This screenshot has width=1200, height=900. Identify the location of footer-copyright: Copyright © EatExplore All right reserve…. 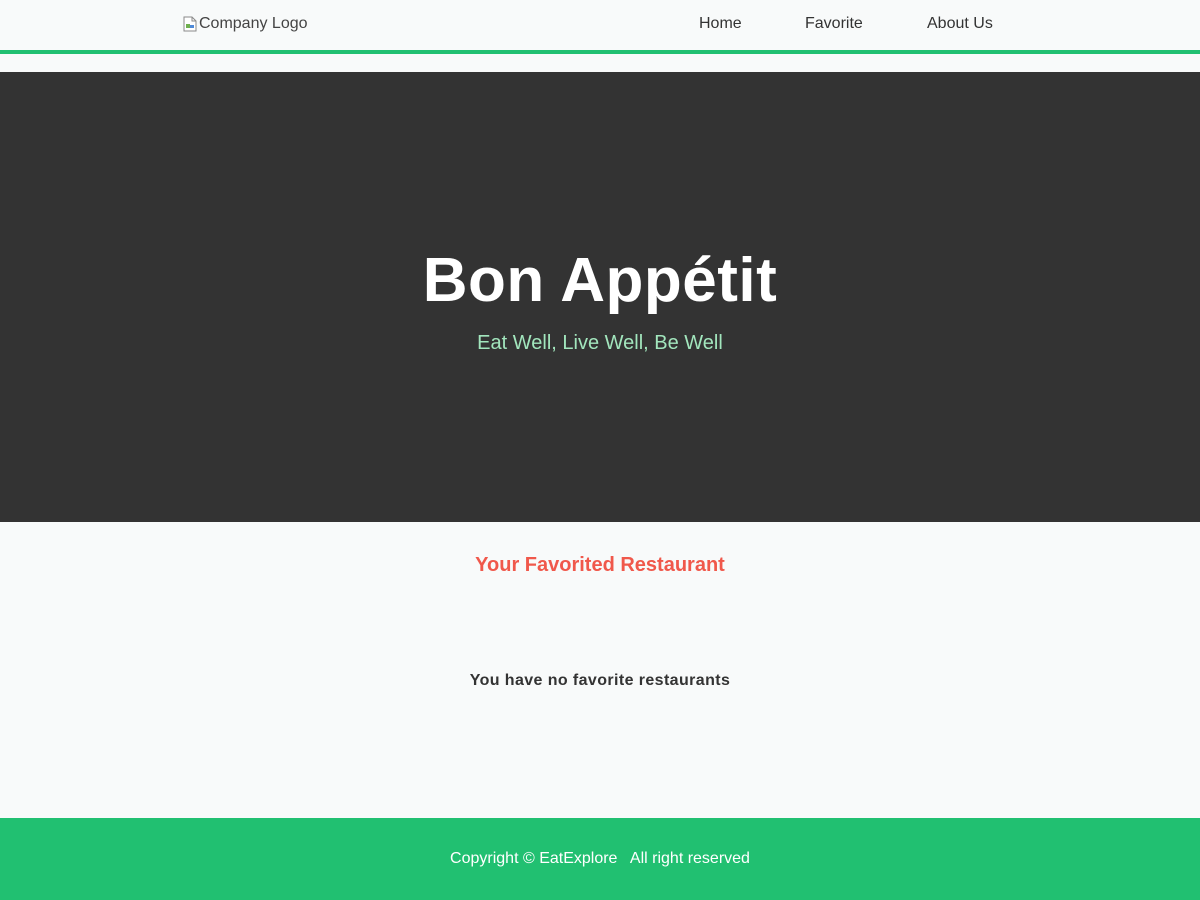
(600, 858).